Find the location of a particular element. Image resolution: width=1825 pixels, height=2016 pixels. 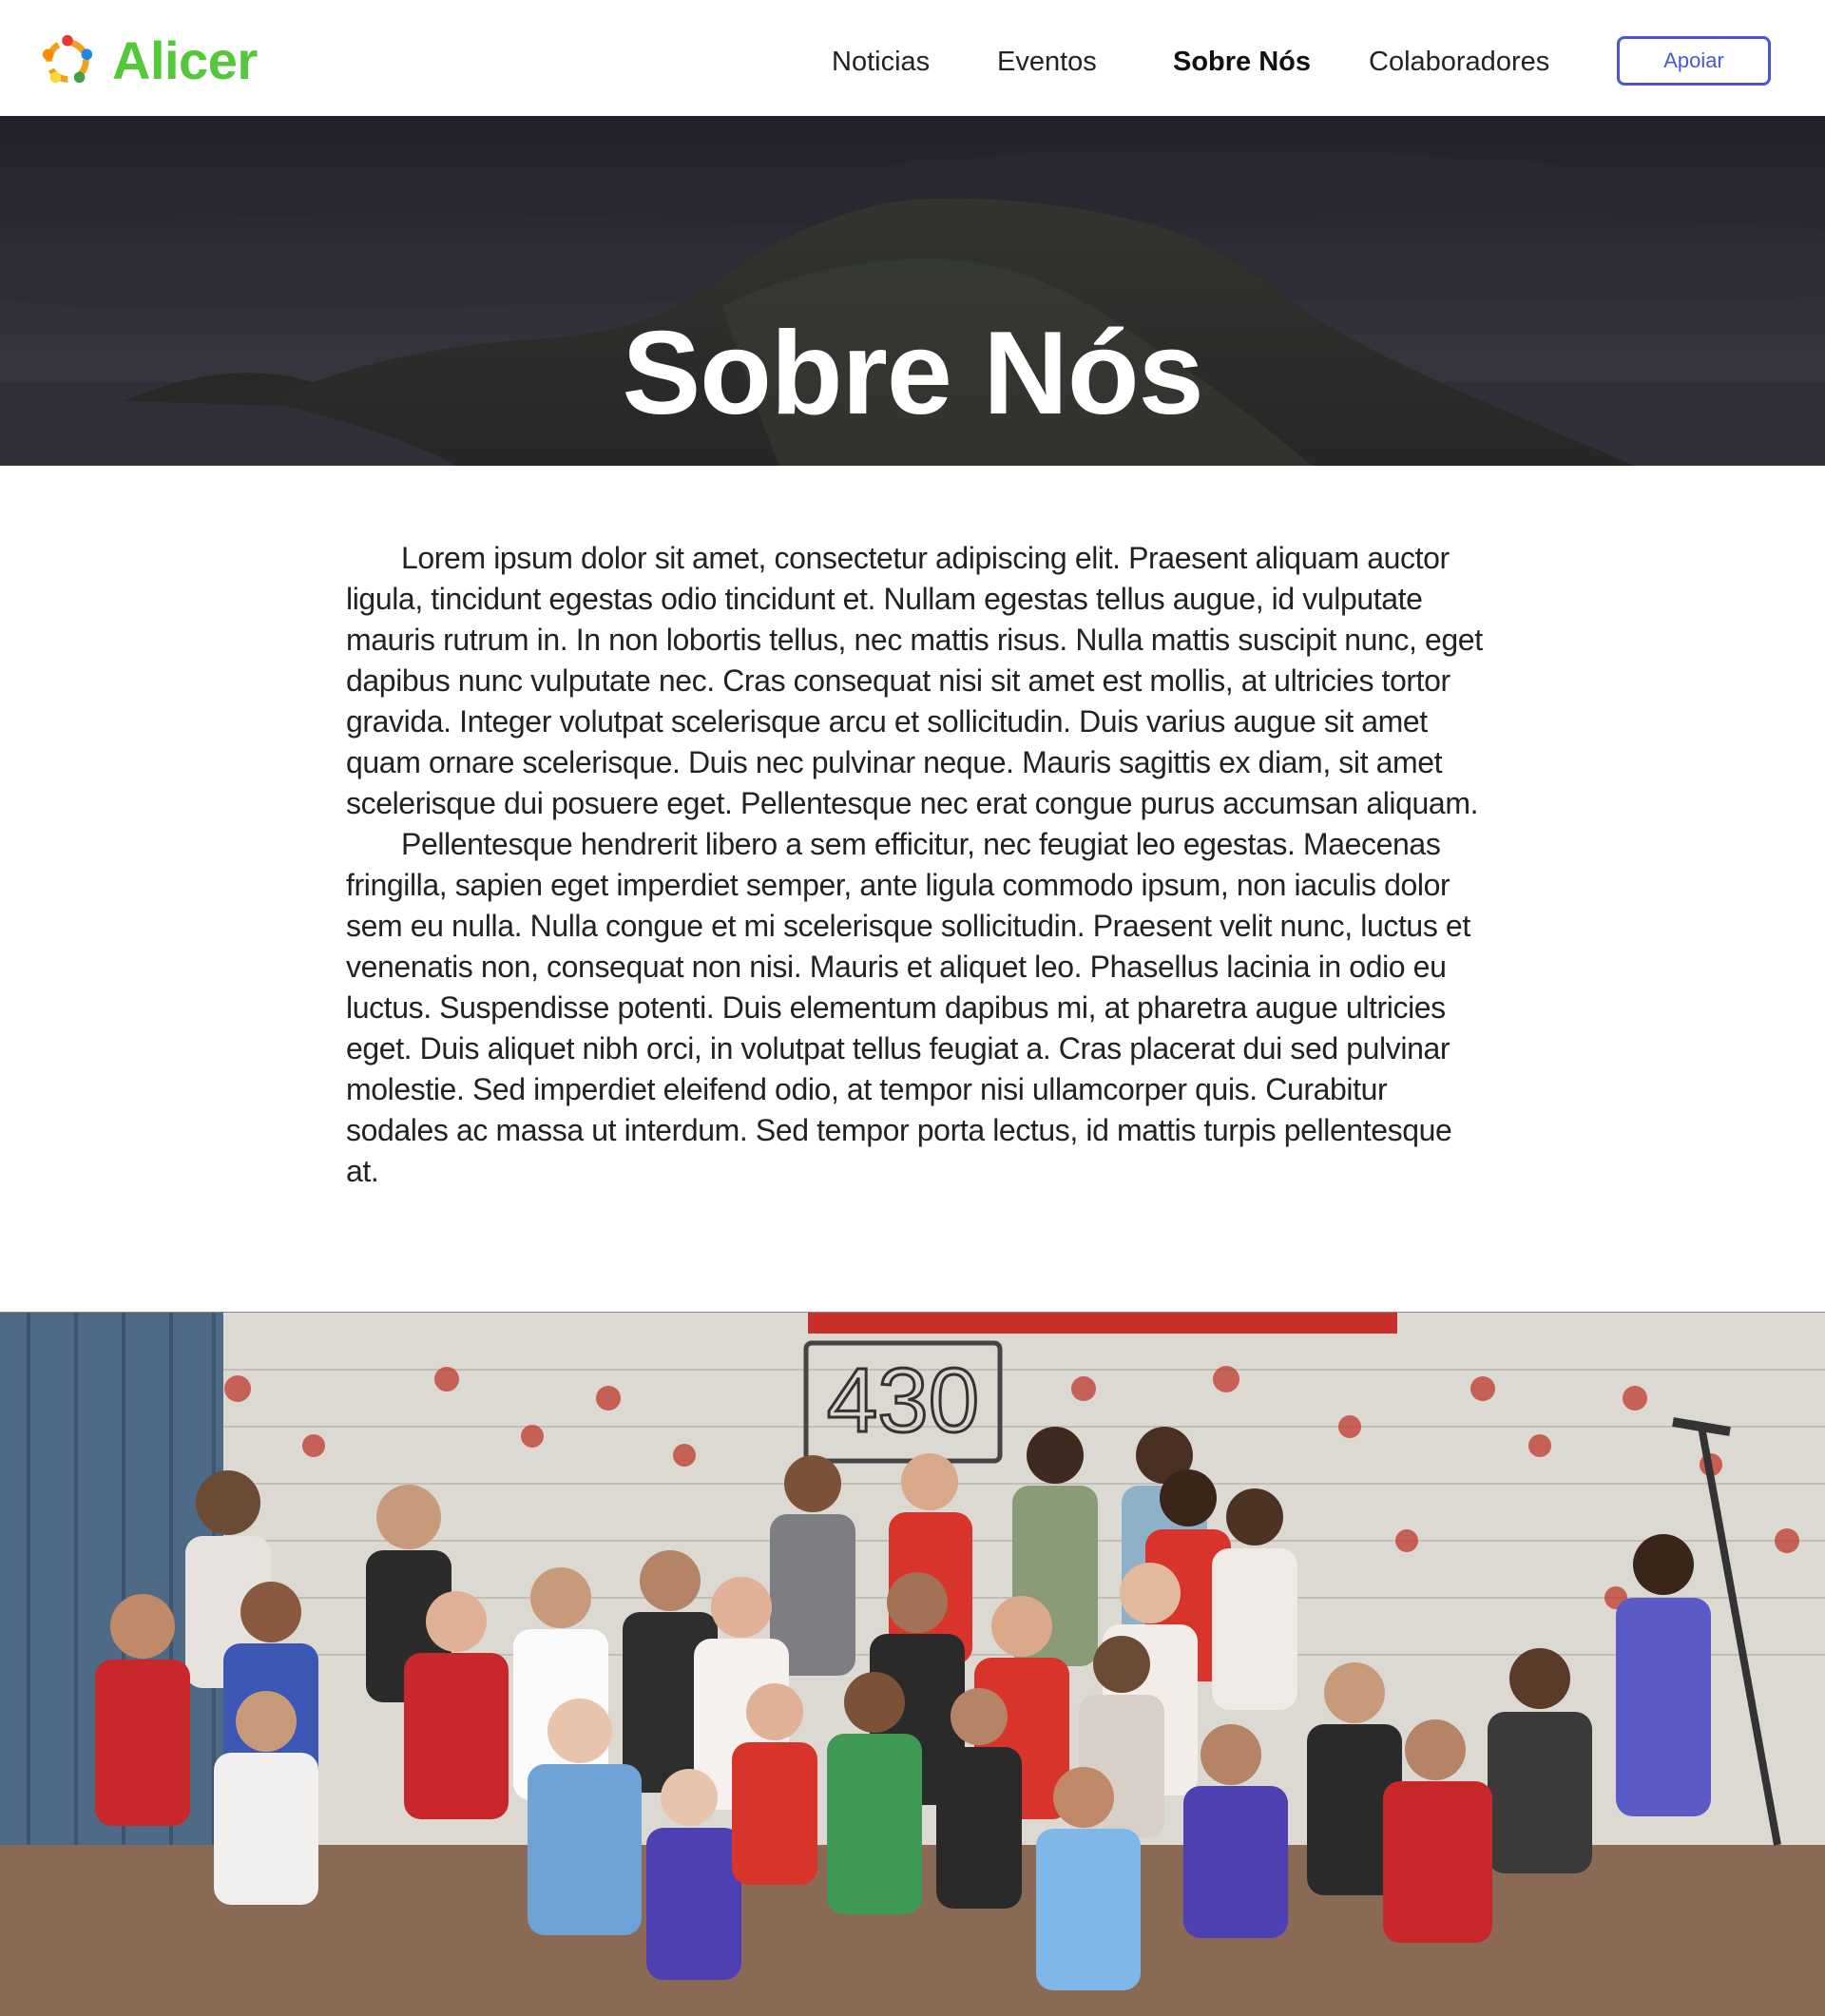

nav-item-eventos: Eventos is located at coordinates (1047, 62).